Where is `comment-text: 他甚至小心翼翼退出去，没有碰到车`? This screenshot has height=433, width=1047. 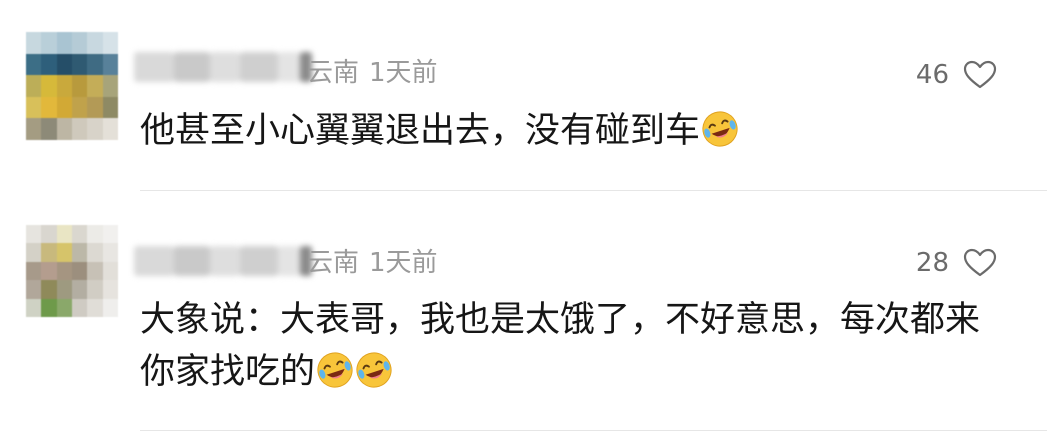
comment-text: 他甚至小心翼翼退出去，没有碰到车 is located at coordinates (575, 131).